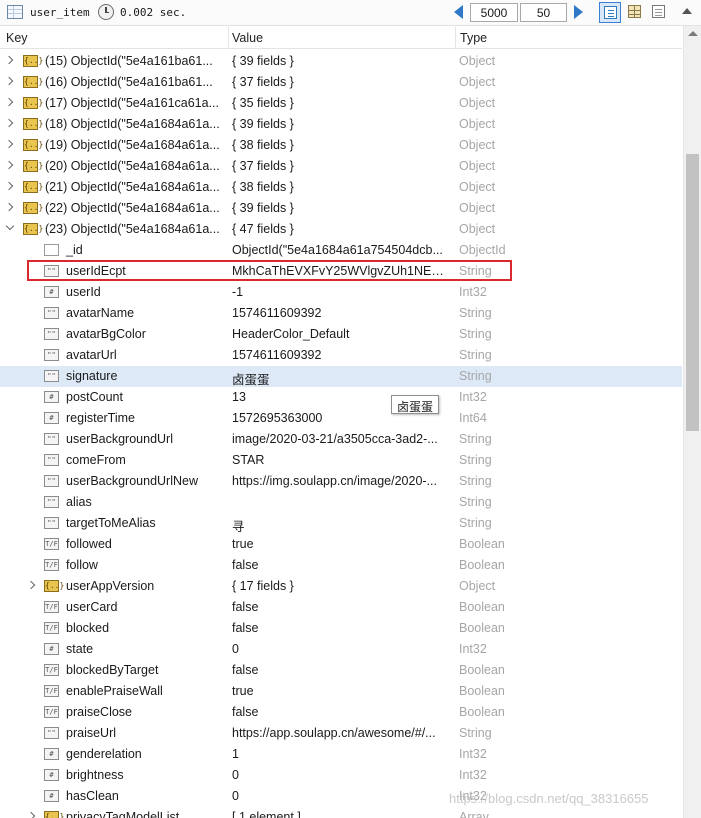  I want to click on value-column-header: Value, so click(247, 38).